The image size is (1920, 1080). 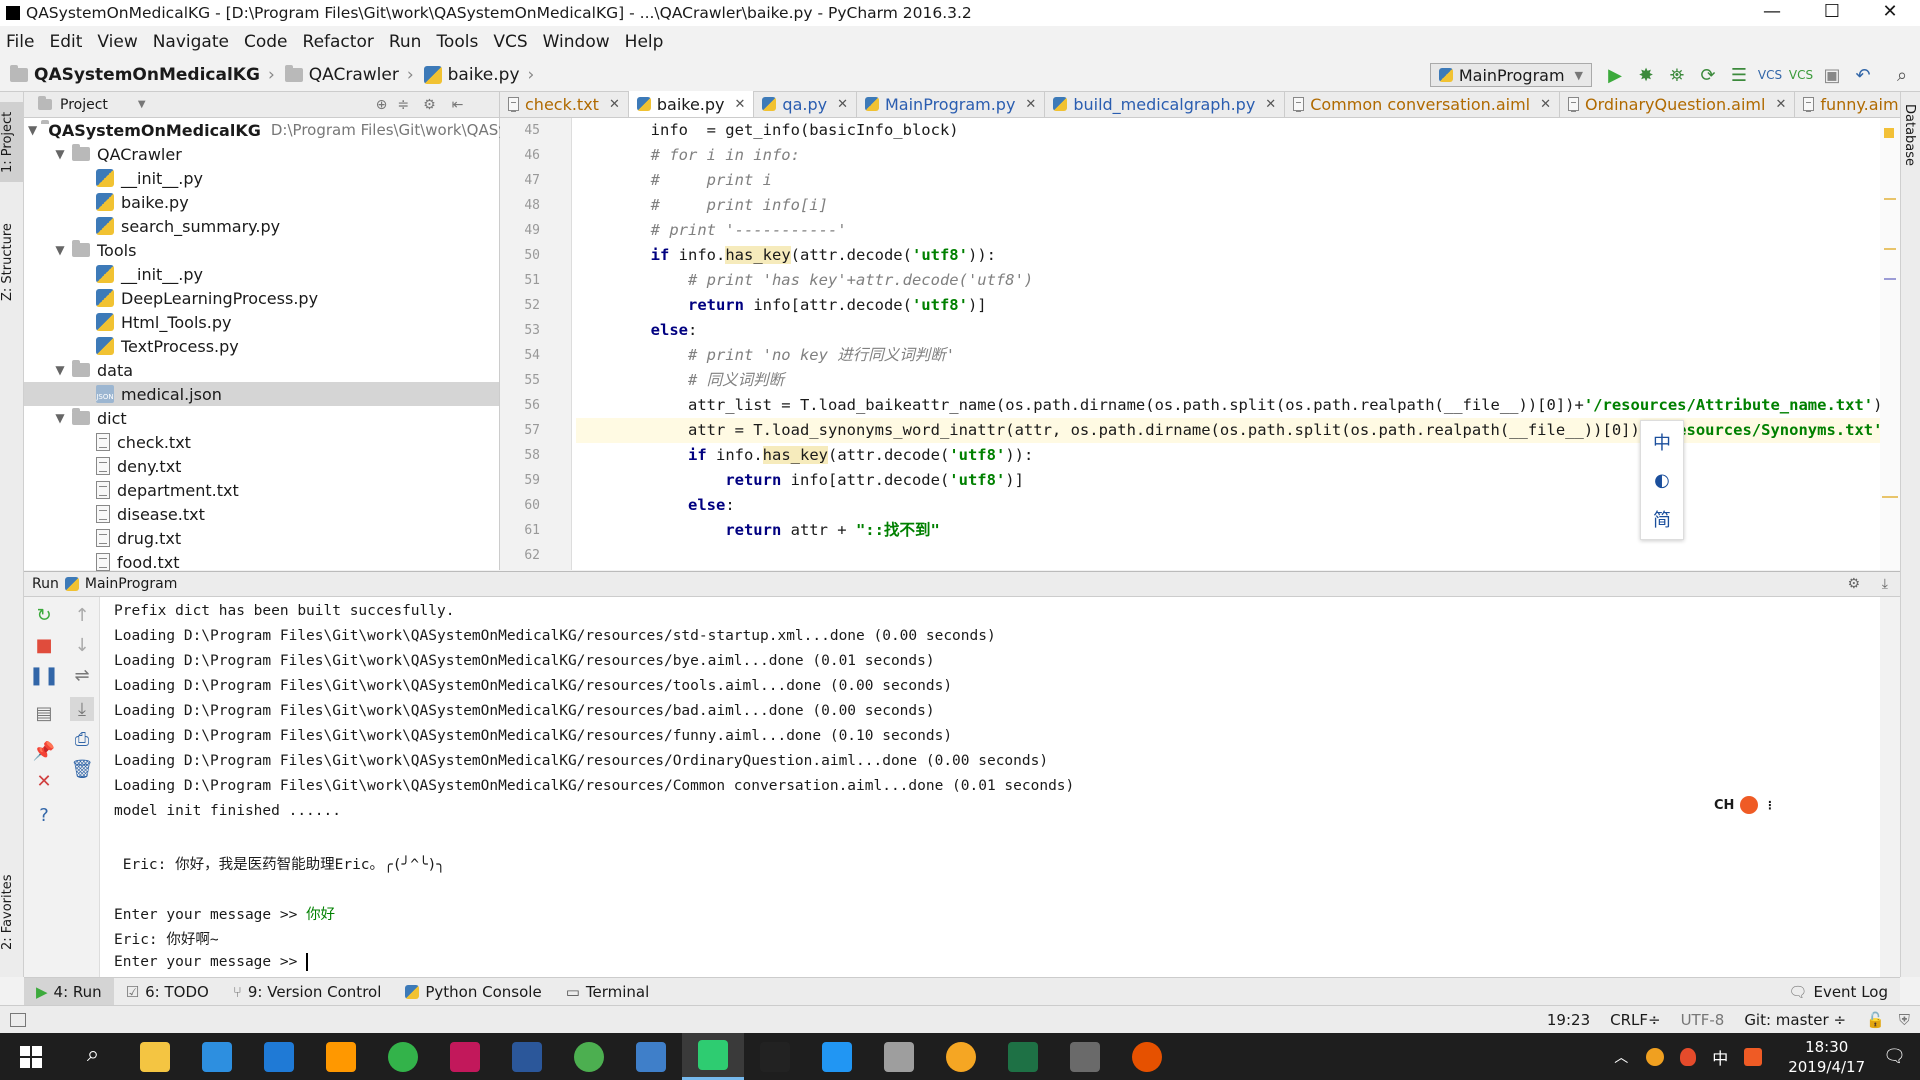 I want to click on search-icon: ⌕, so click(x=1902, y=75).